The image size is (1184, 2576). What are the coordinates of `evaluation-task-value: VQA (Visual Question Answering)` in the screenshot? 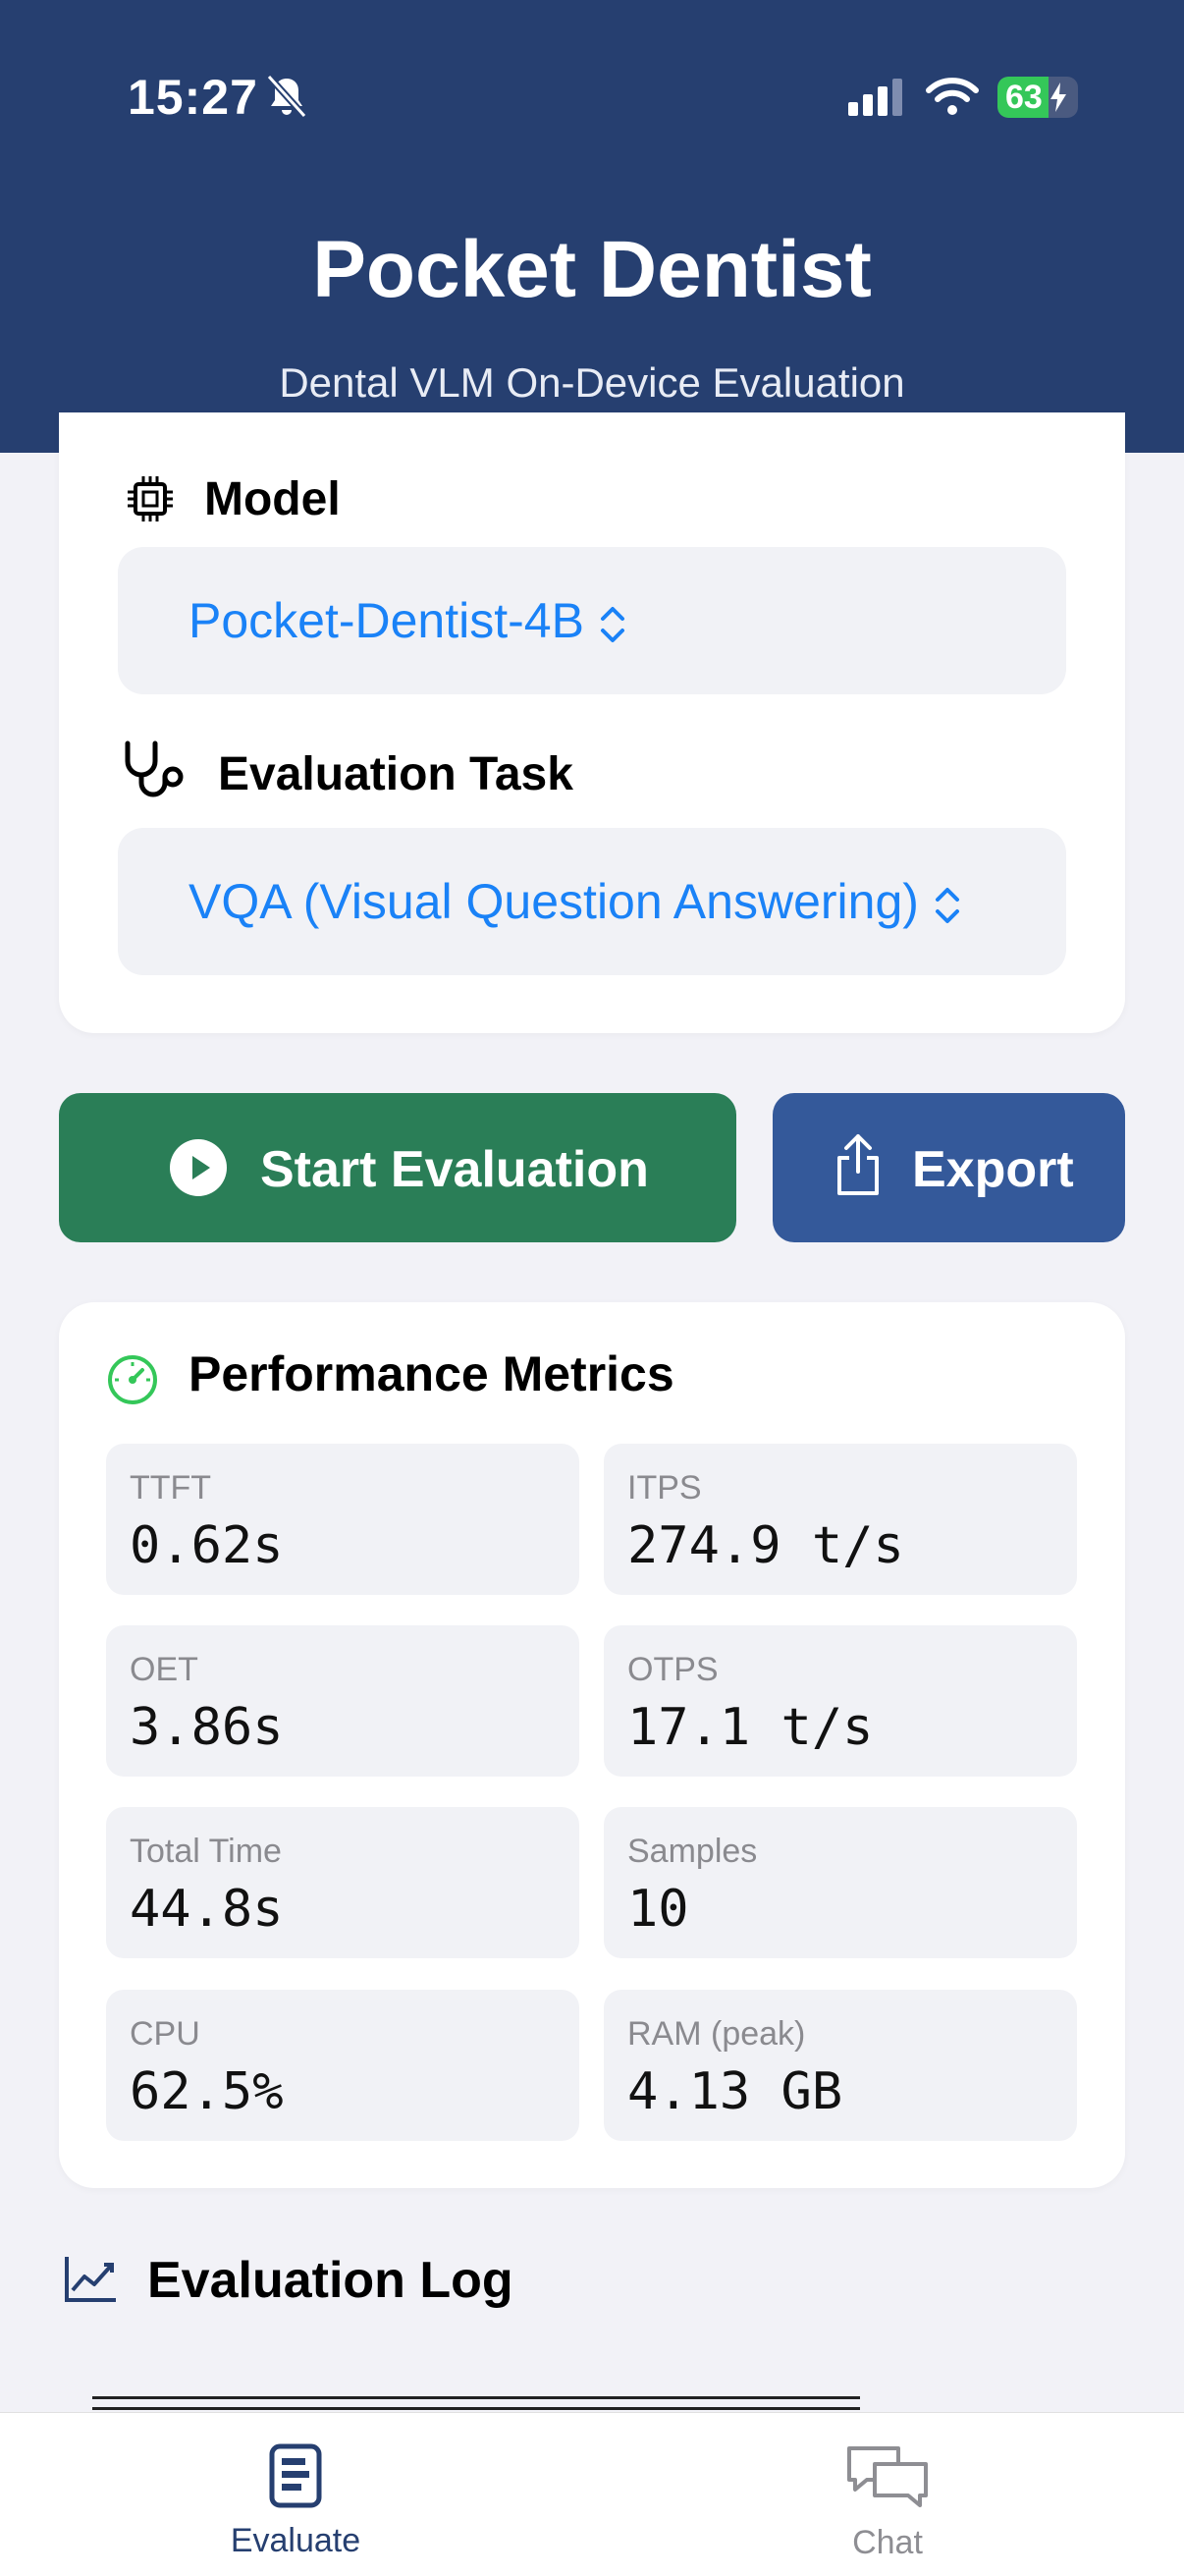 It's located at (553, 901).